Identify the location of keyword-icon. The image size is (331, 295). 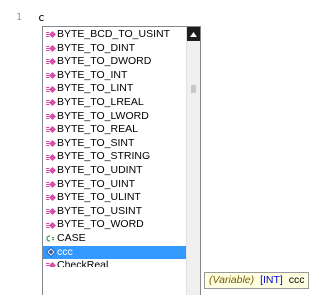
(51, 239).